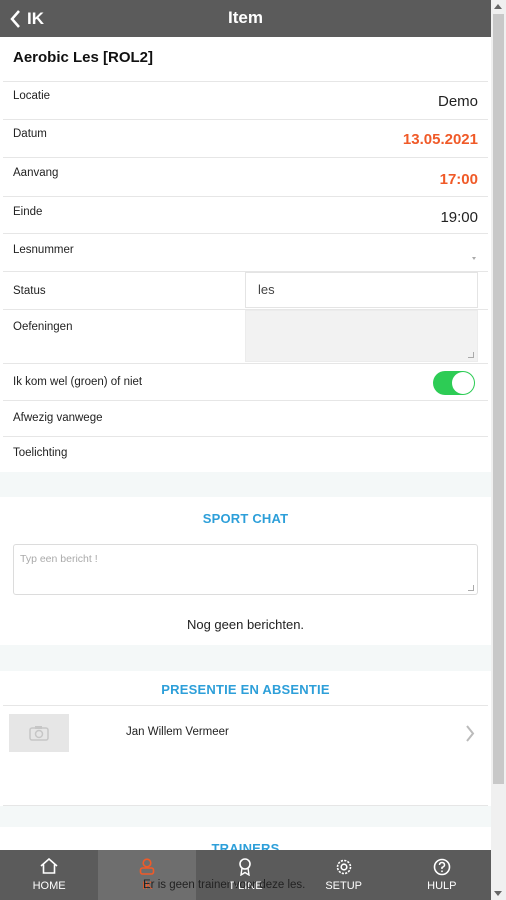 Image resolution: width=506 pixels, height=900 pixels. I want to click on row-afwezig: Afwezig vanwege, so click(245, 418).